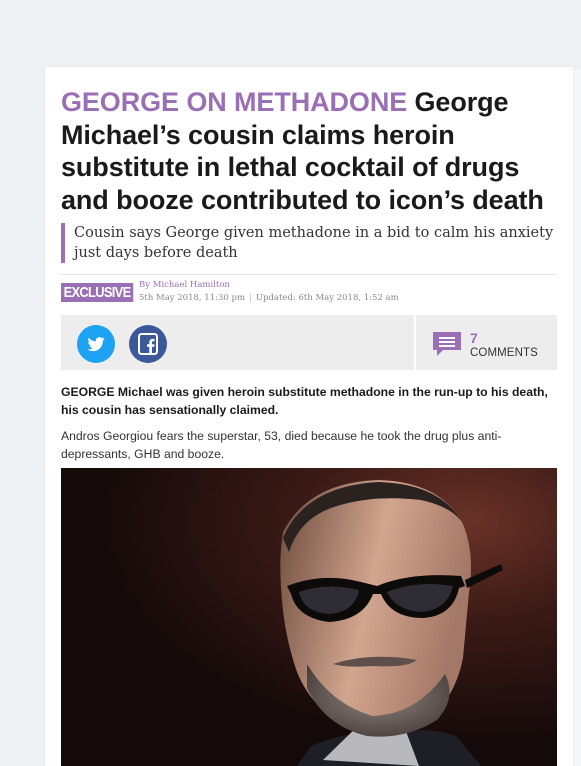  Describe the element at coordinates (577, 418) in the screenshot. I see `right-edge-column` at that location.